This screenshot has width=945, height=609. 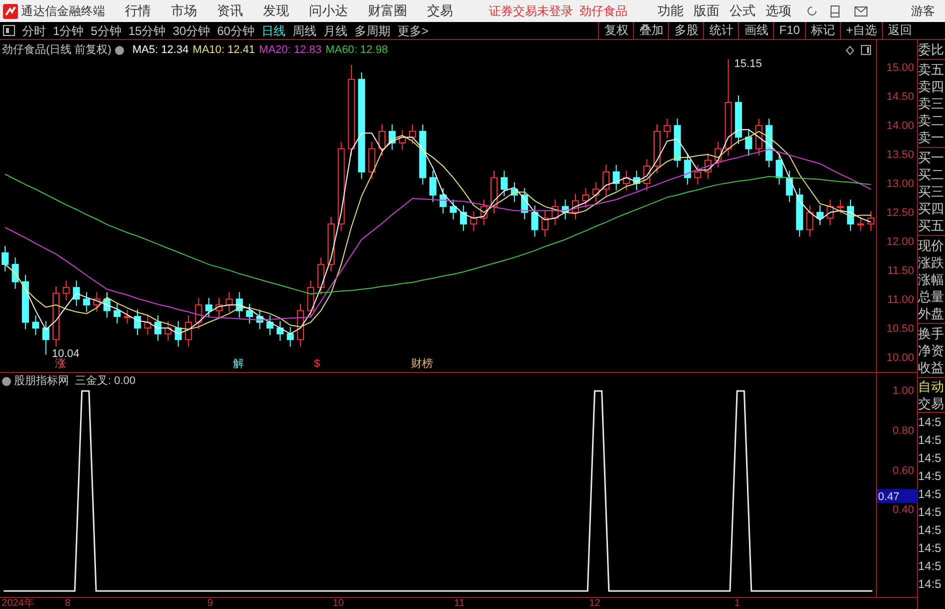 What do you see at coordinates (317, 364) in the screenshot?
I see `event-marker: $` at bounding box center [317, 364].